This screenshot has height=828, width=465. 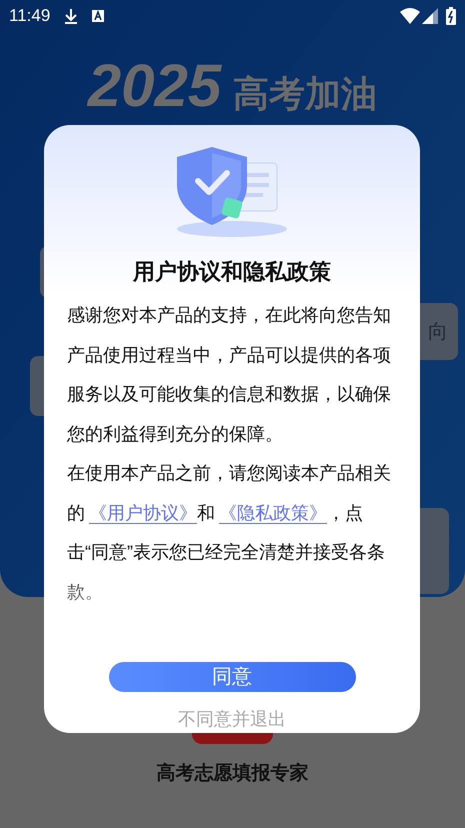 I want to click on policy-link: 《隐私政策》, so click(x=271, y=512).